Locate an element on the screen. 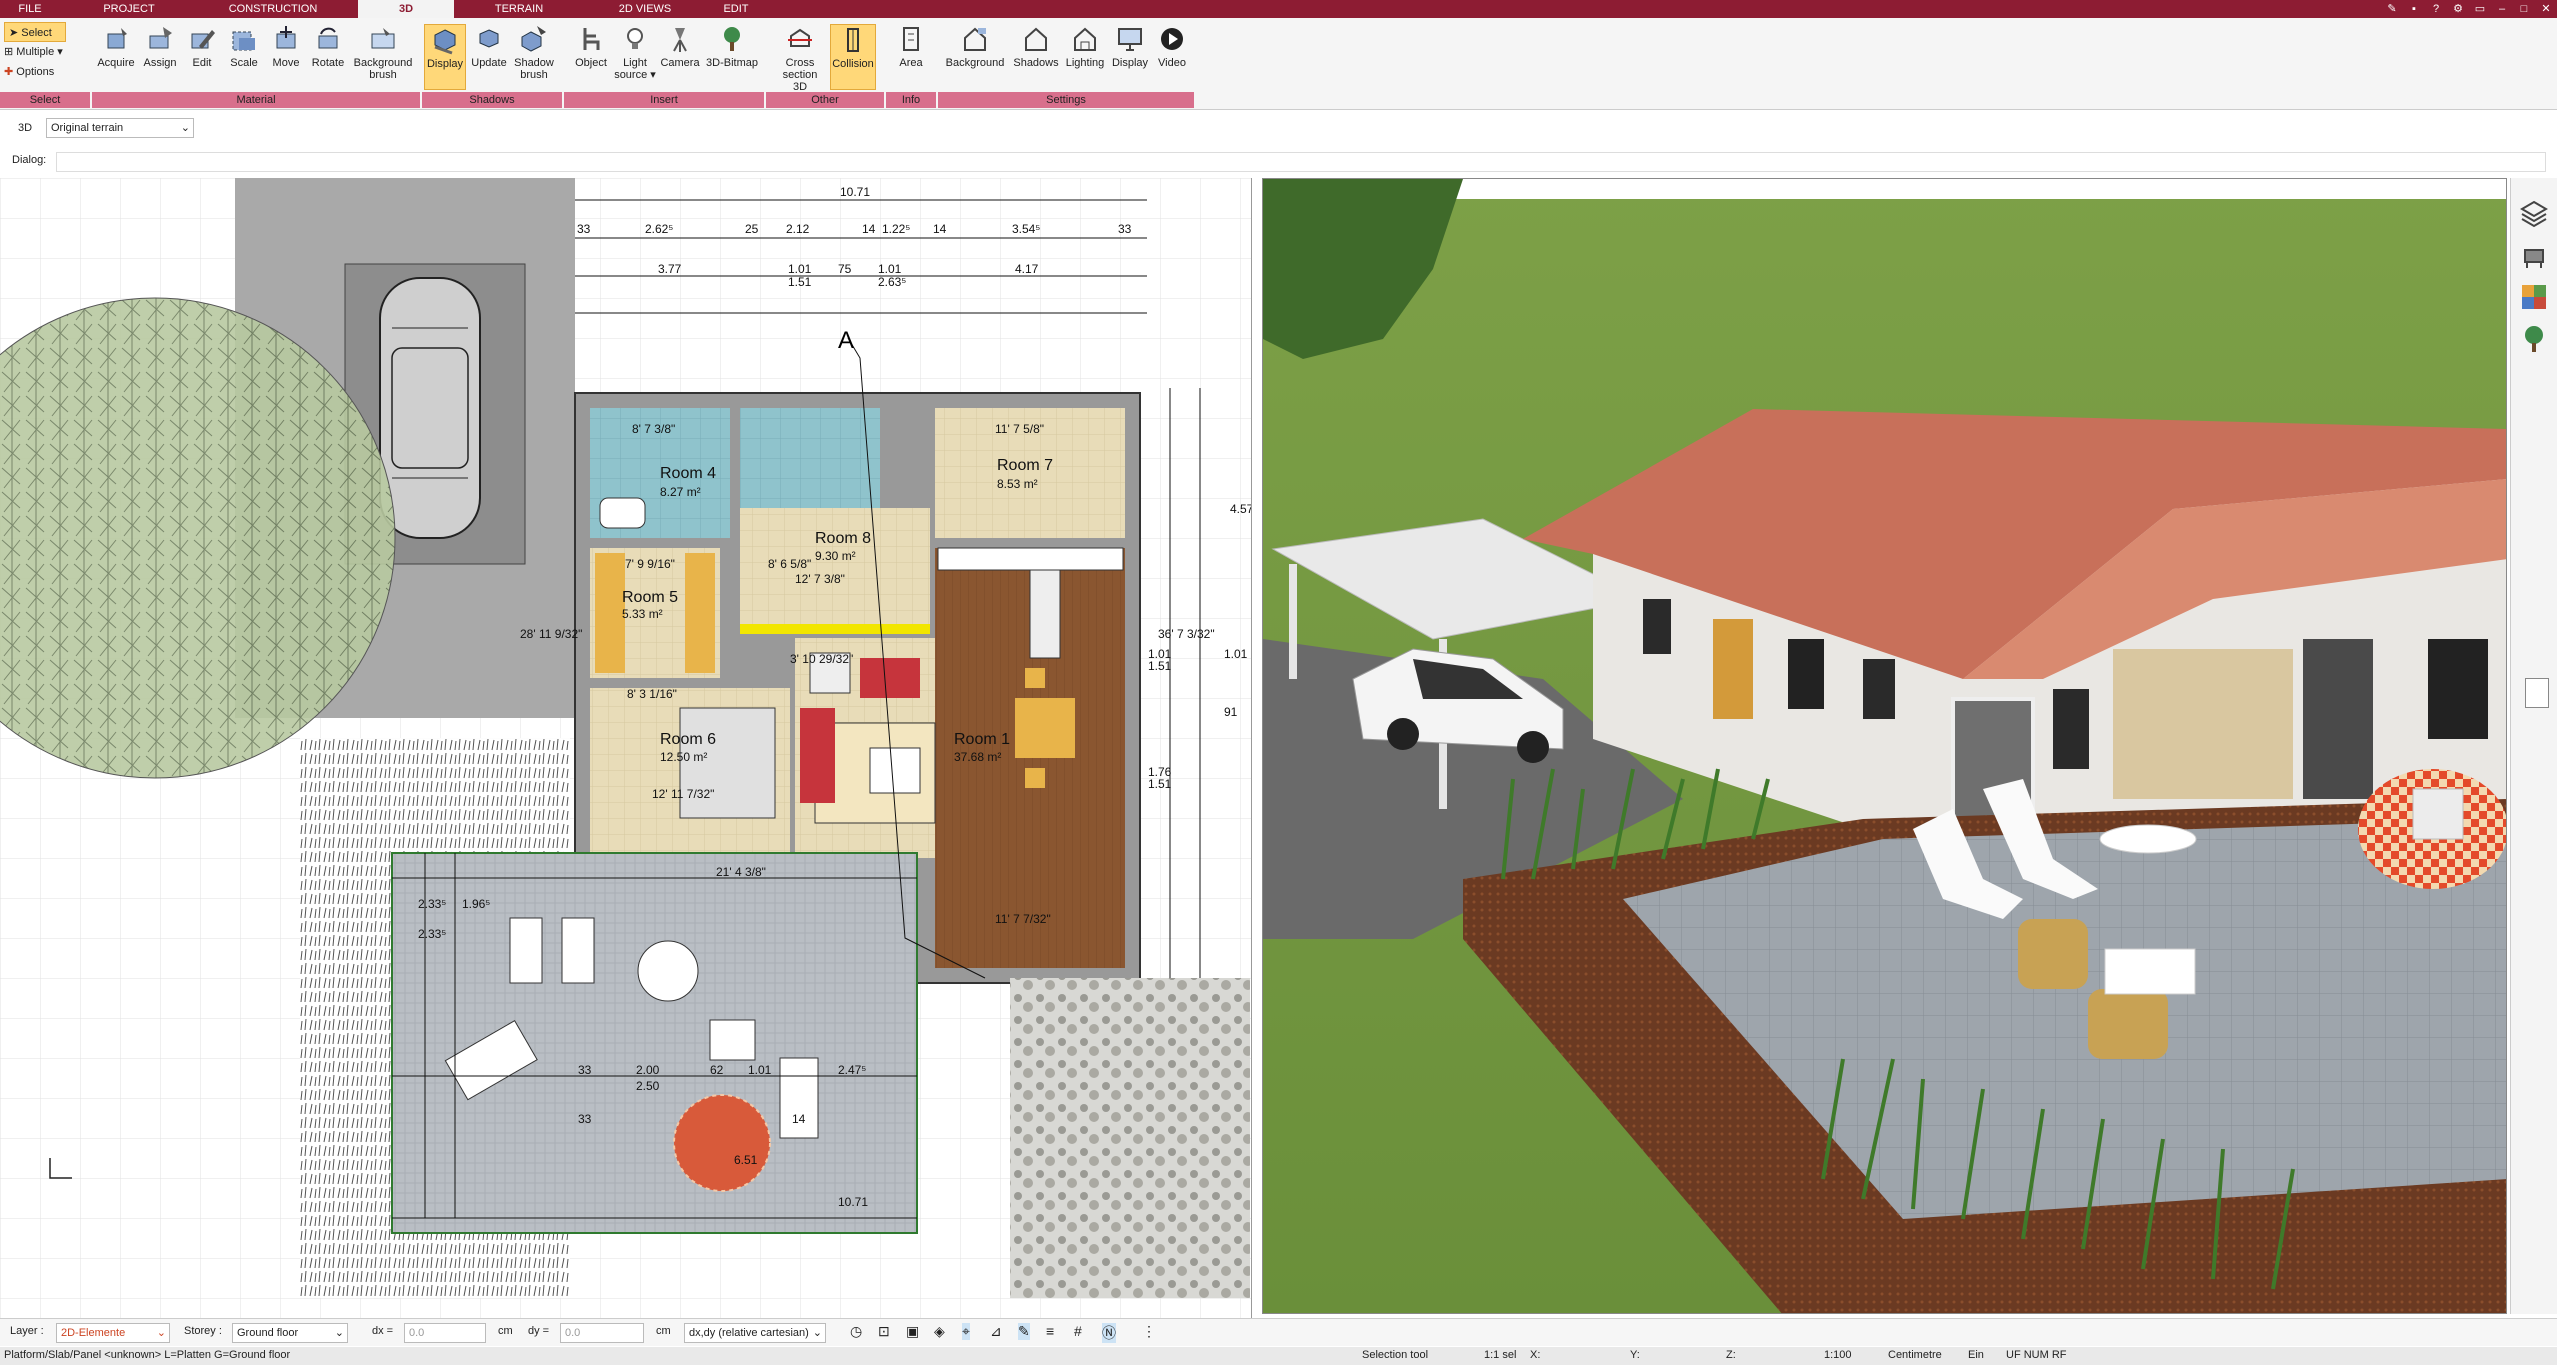  3d-bitmap-button: 3D-Bitmap is located at coordinates (732, 46).